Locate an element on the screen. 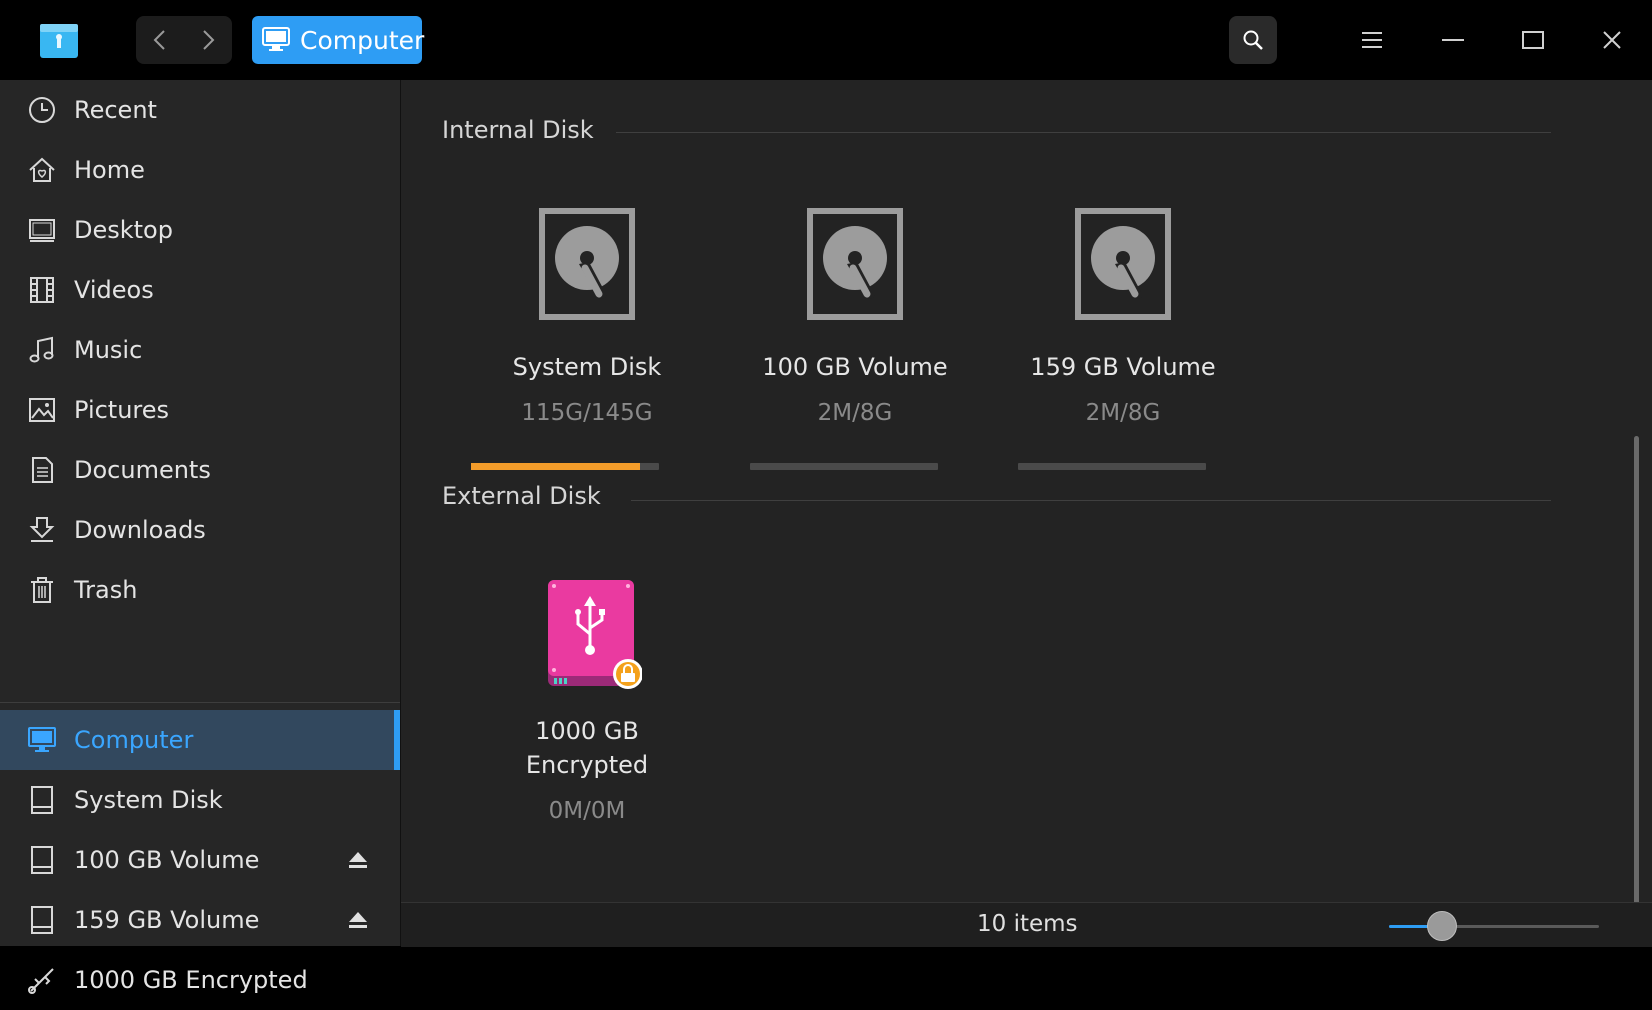  search-button is located at coordinates (1253, 40).